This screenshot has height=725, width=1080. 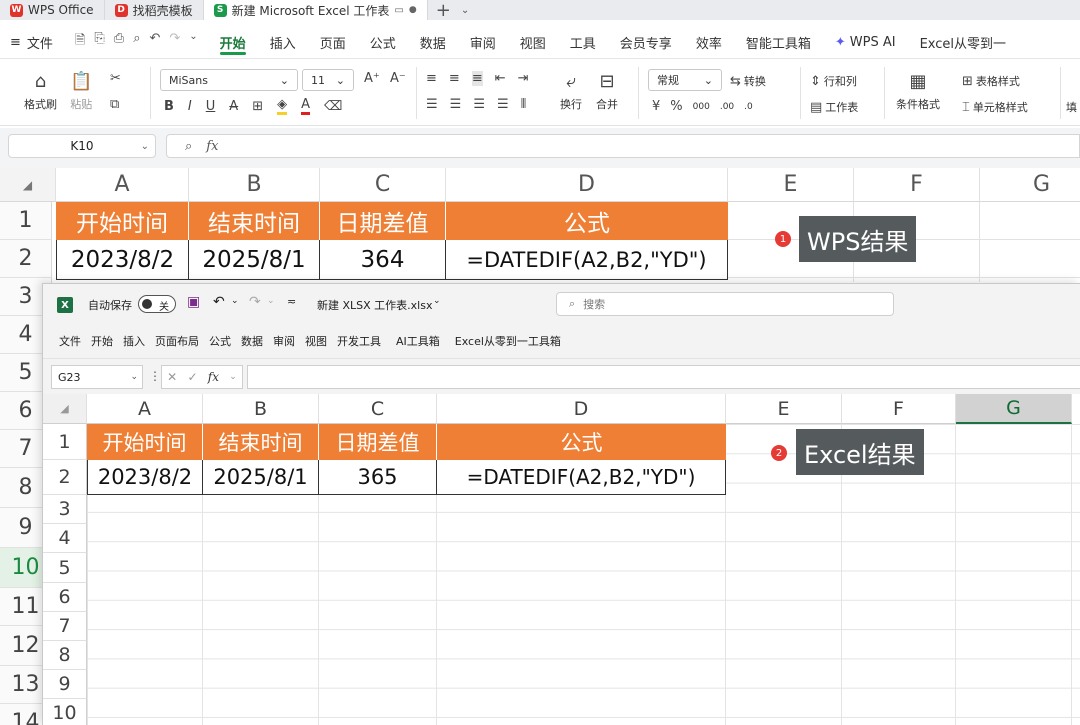 I want to click on cell-b1: 结束时间, so click(x=261, y=442).